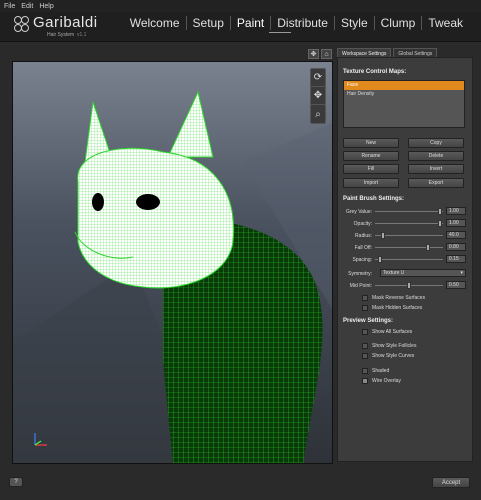  Describe the element at coordinates (386, 381) in the screenshot. I see `preview-checkbox-label: Wire Overlay` at that location.